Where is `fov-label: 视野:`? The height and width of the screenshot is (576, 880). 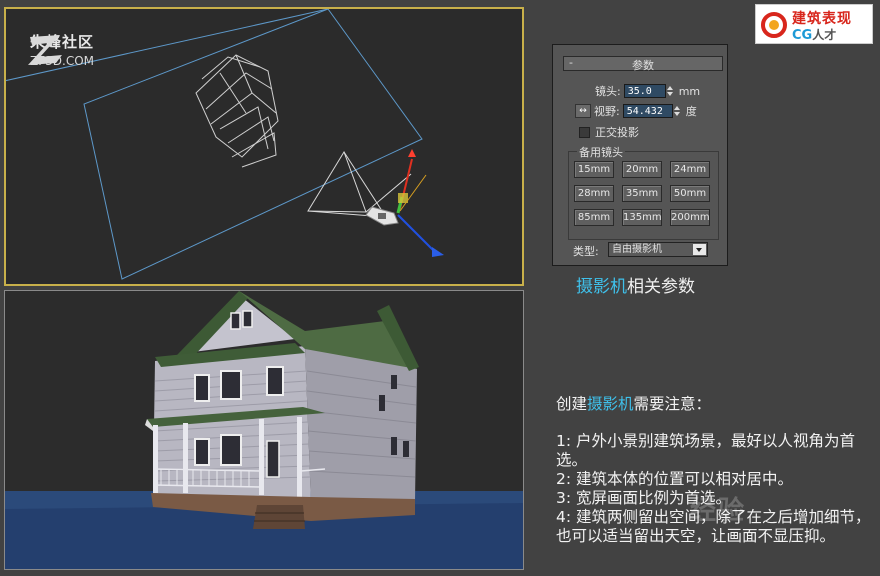 fov-label: 视野: is located at coordinates (607, 111).